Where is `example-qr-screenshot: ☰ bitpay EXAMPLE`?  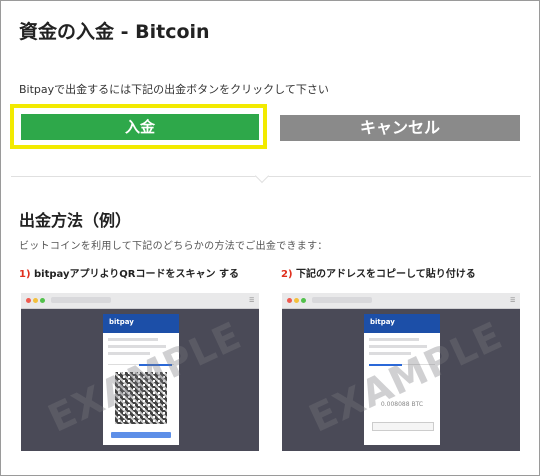
example-qr-screenshot: ☰ bitpay EXAMPLE is located at coordinates (140, 372).